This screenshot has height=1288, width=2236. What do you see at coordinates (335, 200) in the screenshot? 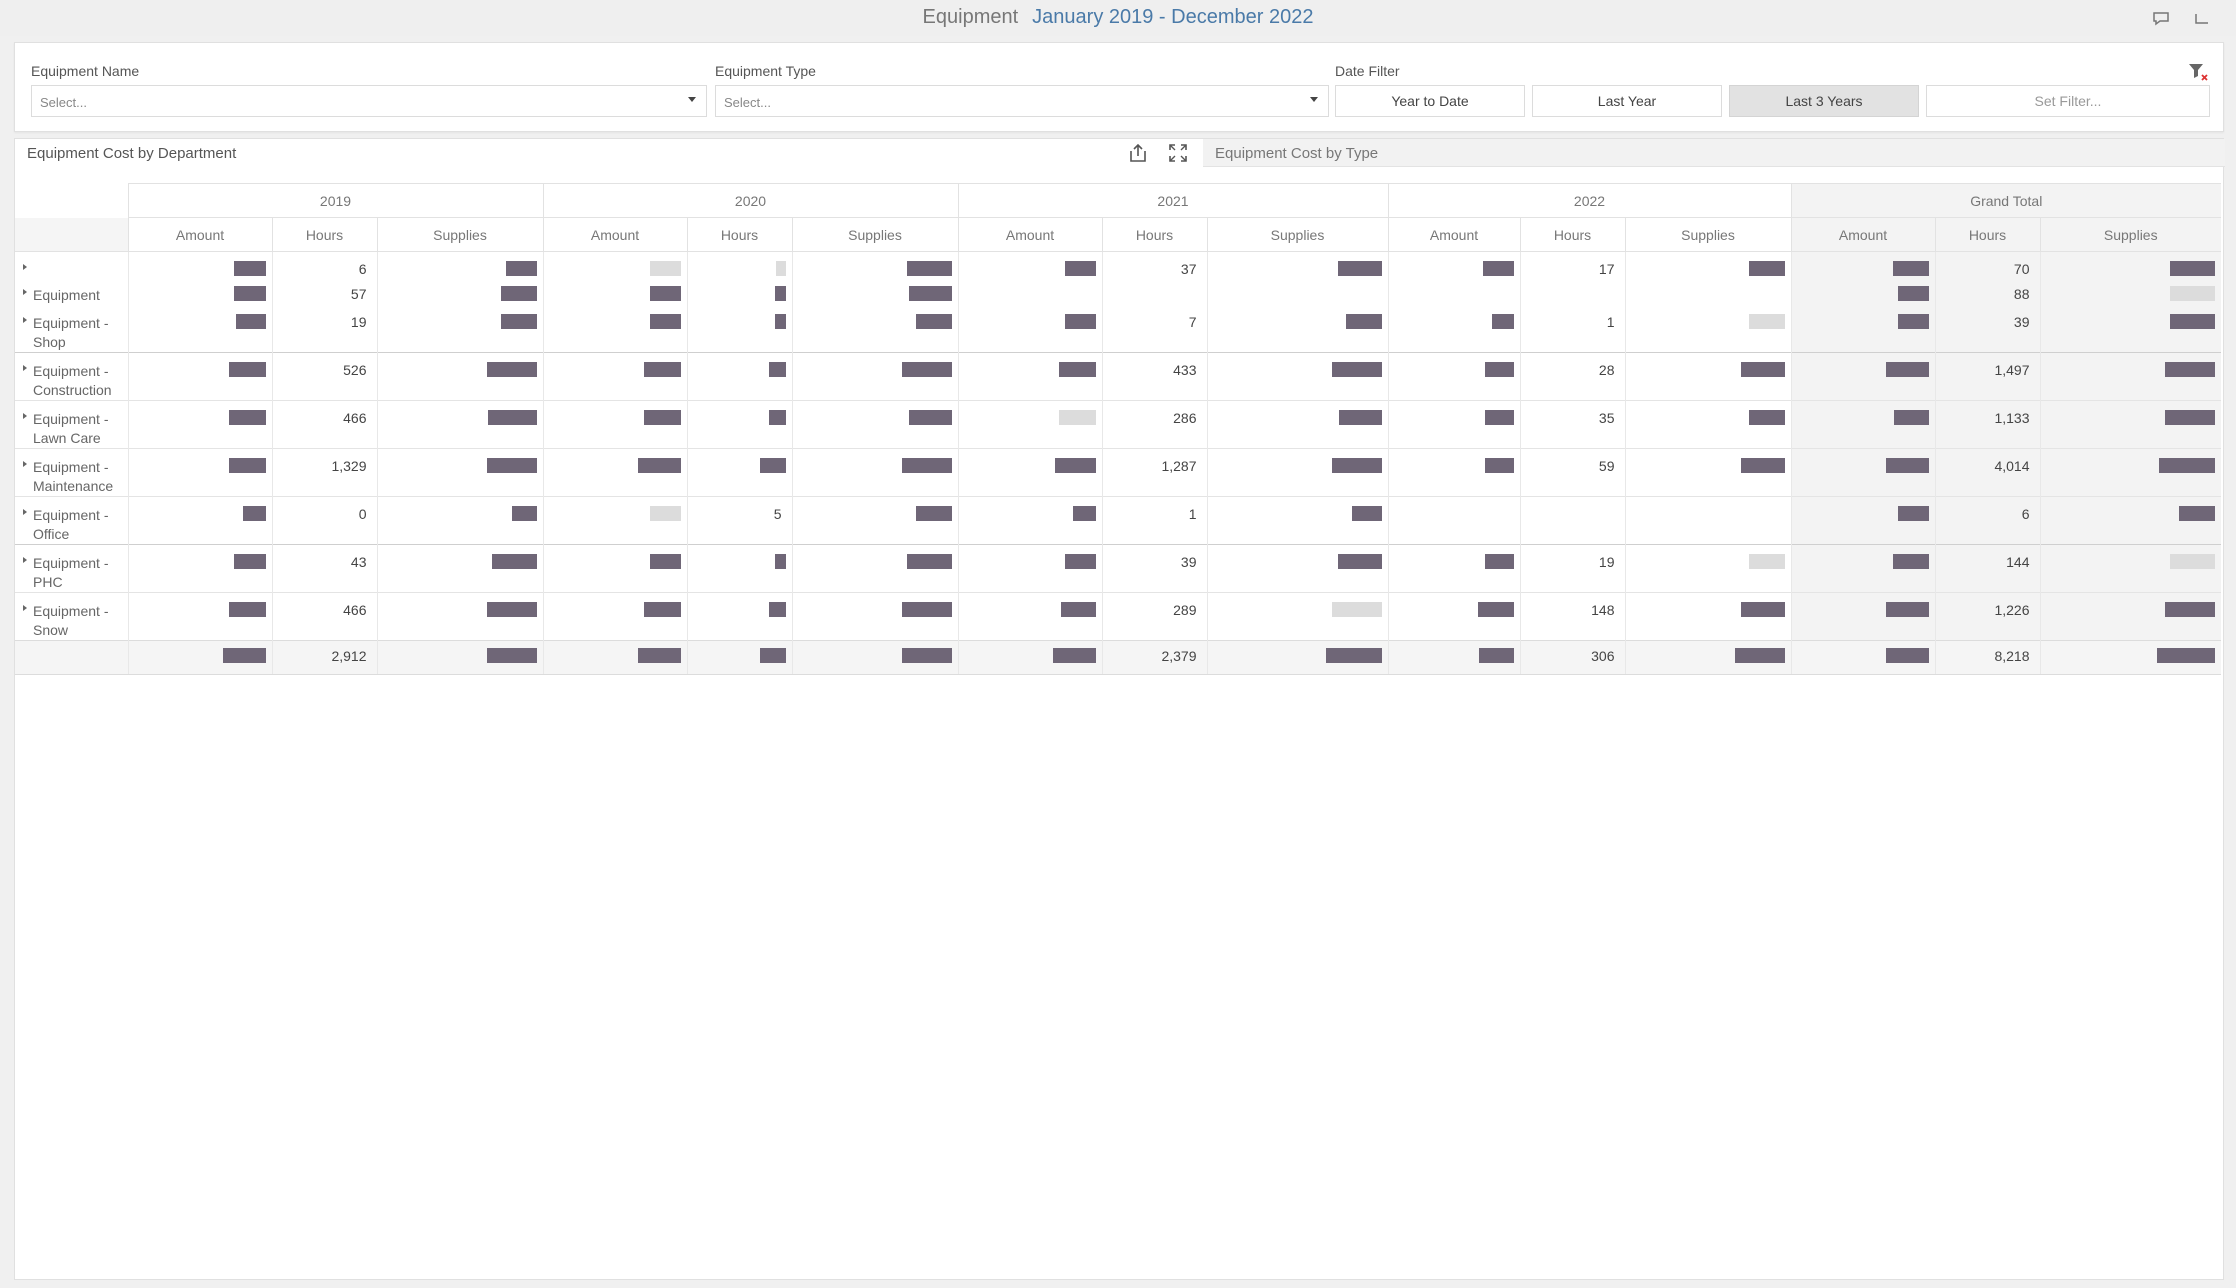
I see `year-header: 2019` at bounding box center [335, 200].